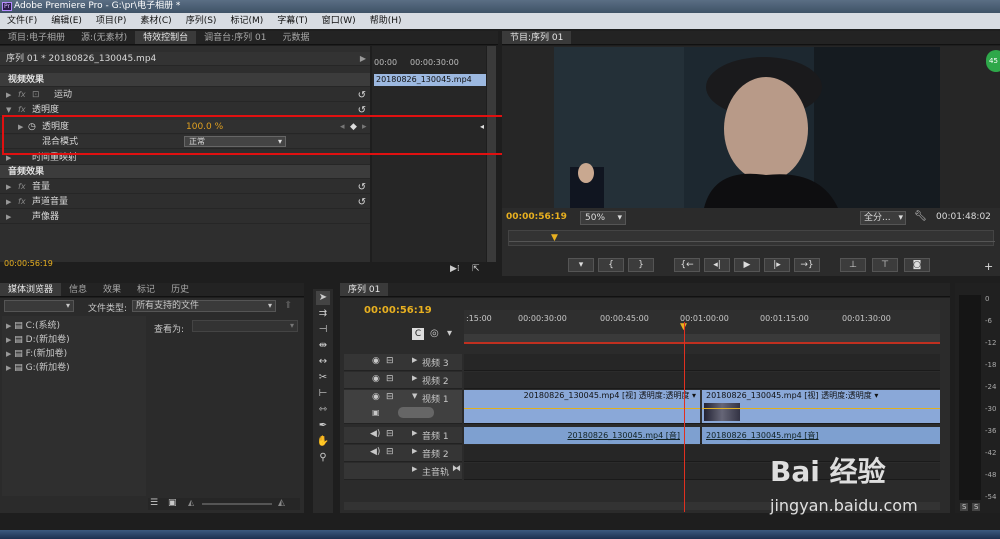 The image size is (1000, 539). I want to click on tab-metadata: 元数据, so click(295, 37).